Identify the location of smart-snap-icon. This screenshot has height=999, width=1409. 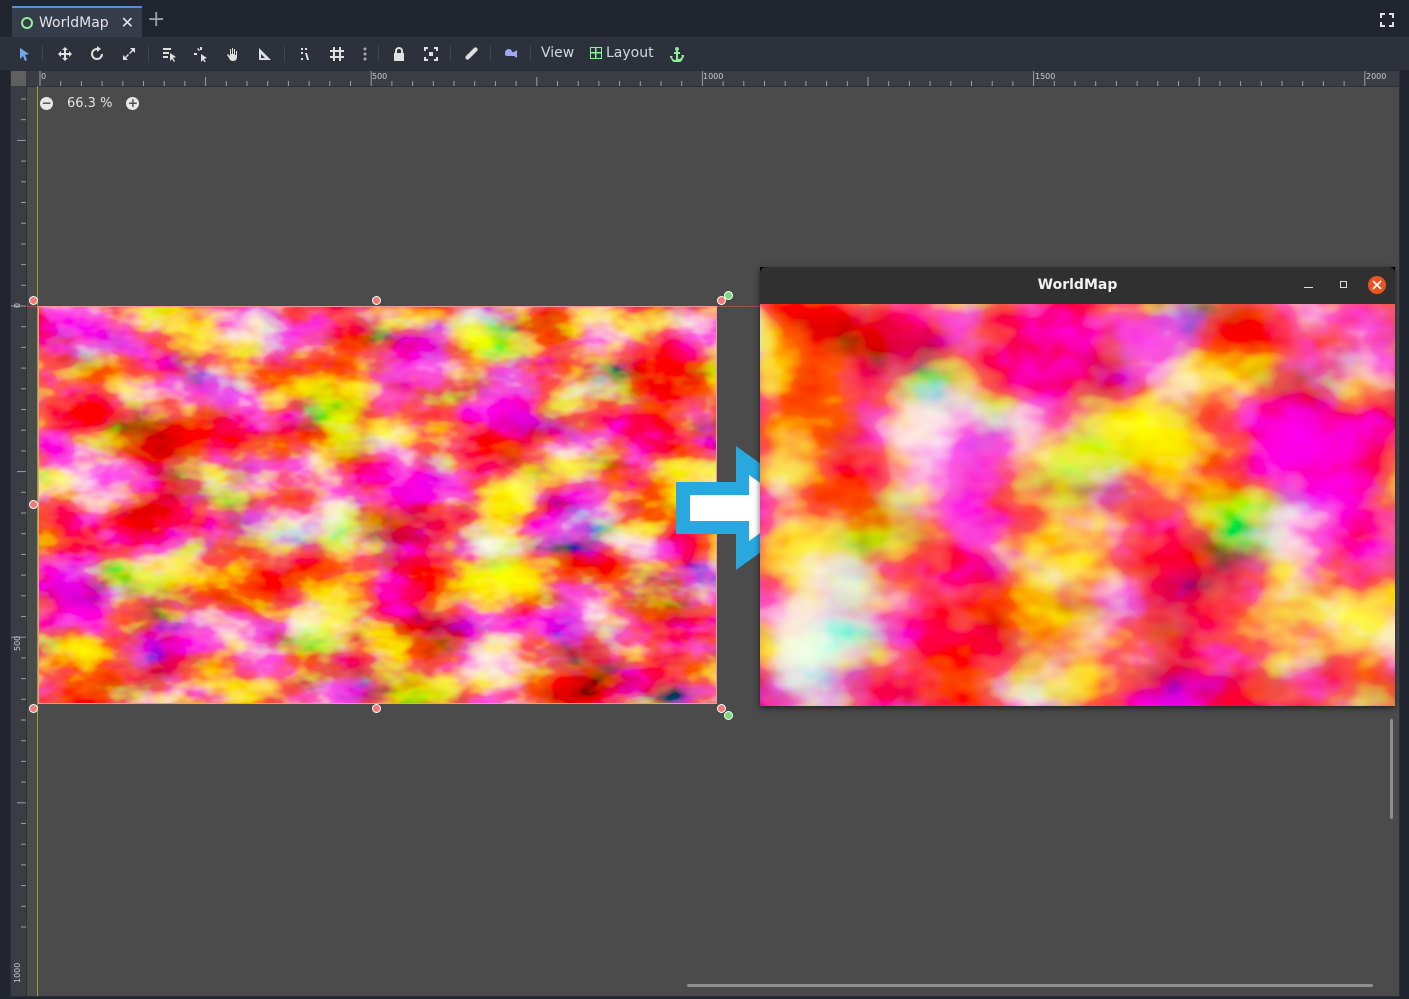
(305, 54).